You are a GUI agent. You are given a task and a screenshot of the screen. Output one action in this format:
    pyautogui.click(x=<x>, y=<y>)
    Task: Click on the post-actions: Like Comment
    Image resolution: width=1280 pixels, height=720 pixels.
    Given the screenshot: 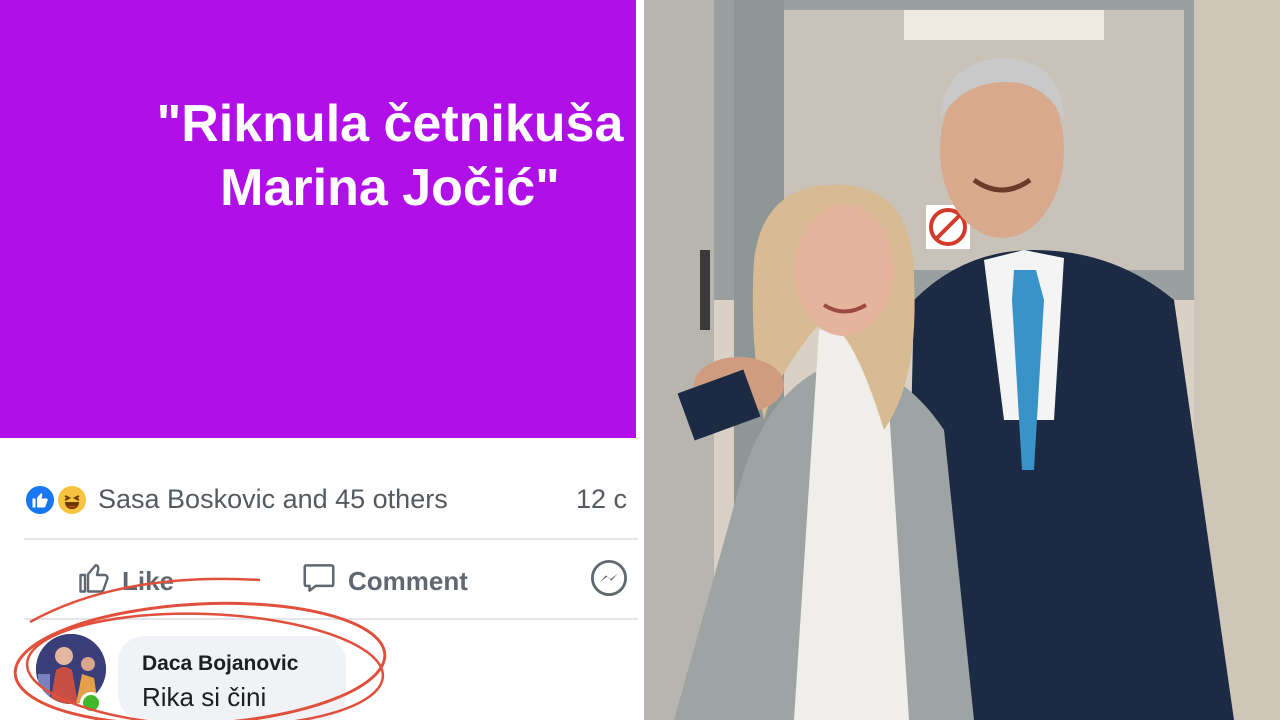 What is the action you would take?
    pyautogui.click(x=319, y=581)
    